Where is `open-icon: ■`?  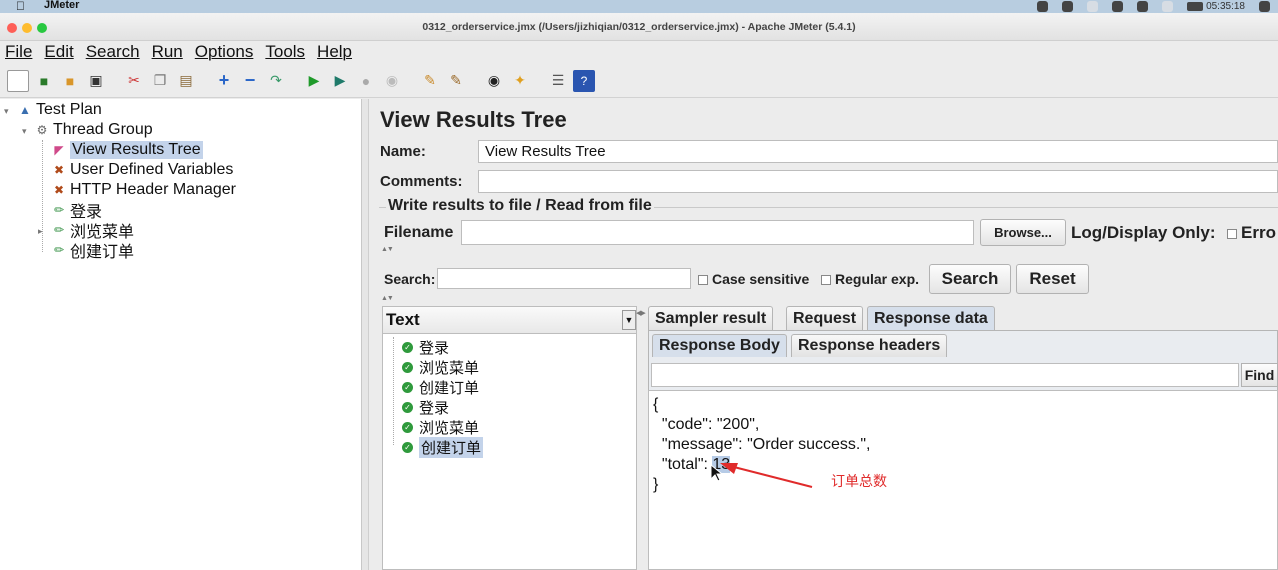
open-icon: ■ is located at coordinates (70, 81).